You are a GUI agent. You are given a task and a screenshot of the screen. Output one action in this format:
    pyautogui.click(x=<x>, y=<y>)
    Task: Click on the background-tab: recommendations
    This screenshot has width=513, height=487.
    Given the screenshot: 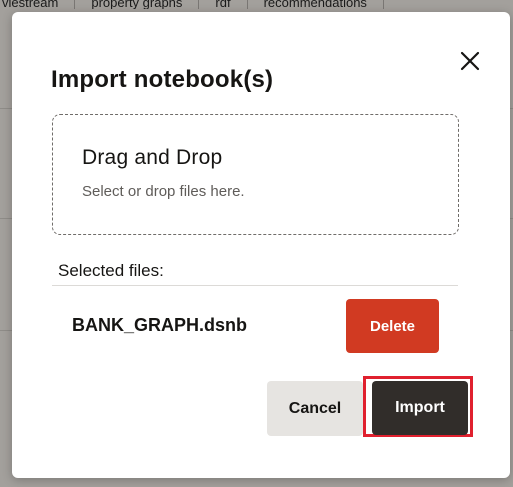 What is the action you would take?
    pyautogui.click(x=316, y=4)
    